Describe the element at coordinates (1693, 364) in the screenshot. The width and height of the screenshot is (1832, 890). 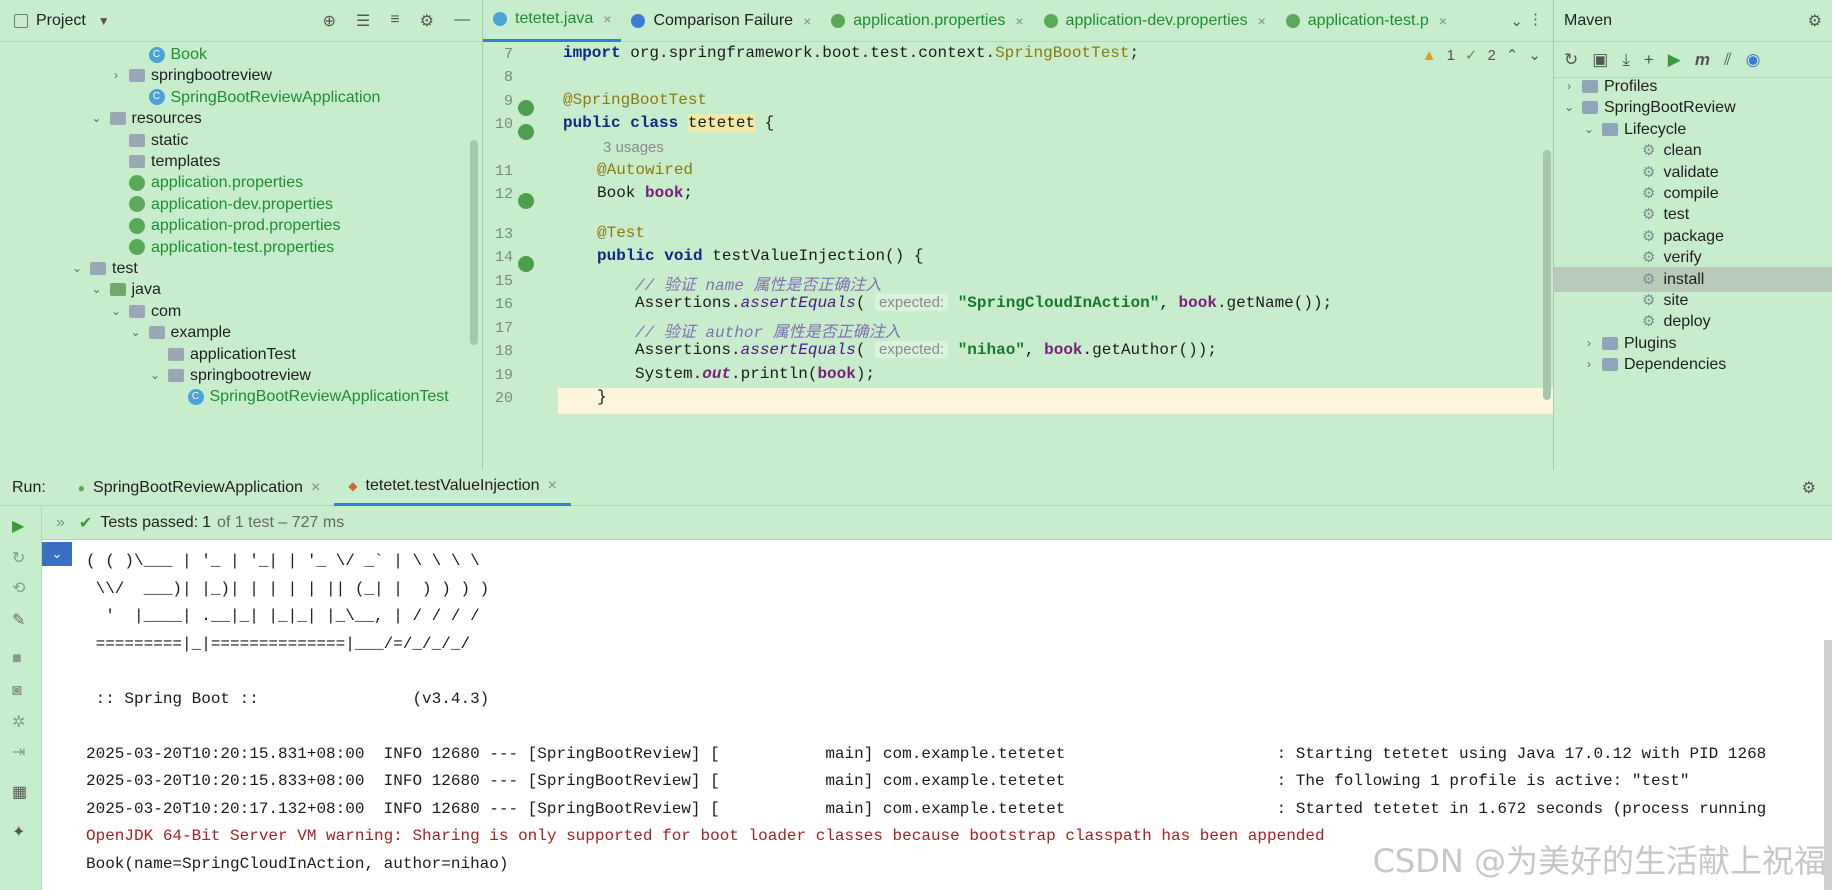
I see `maven-item: › Dependencies` at that location.